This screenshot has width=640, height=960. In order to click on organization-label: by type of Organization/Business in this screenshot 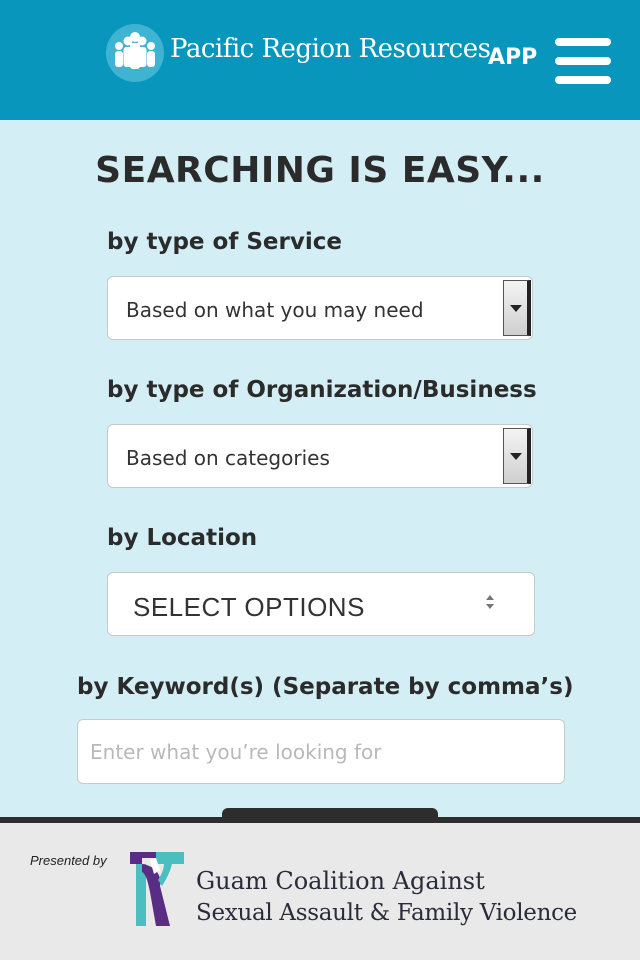, I will do `click(322, 390)`.